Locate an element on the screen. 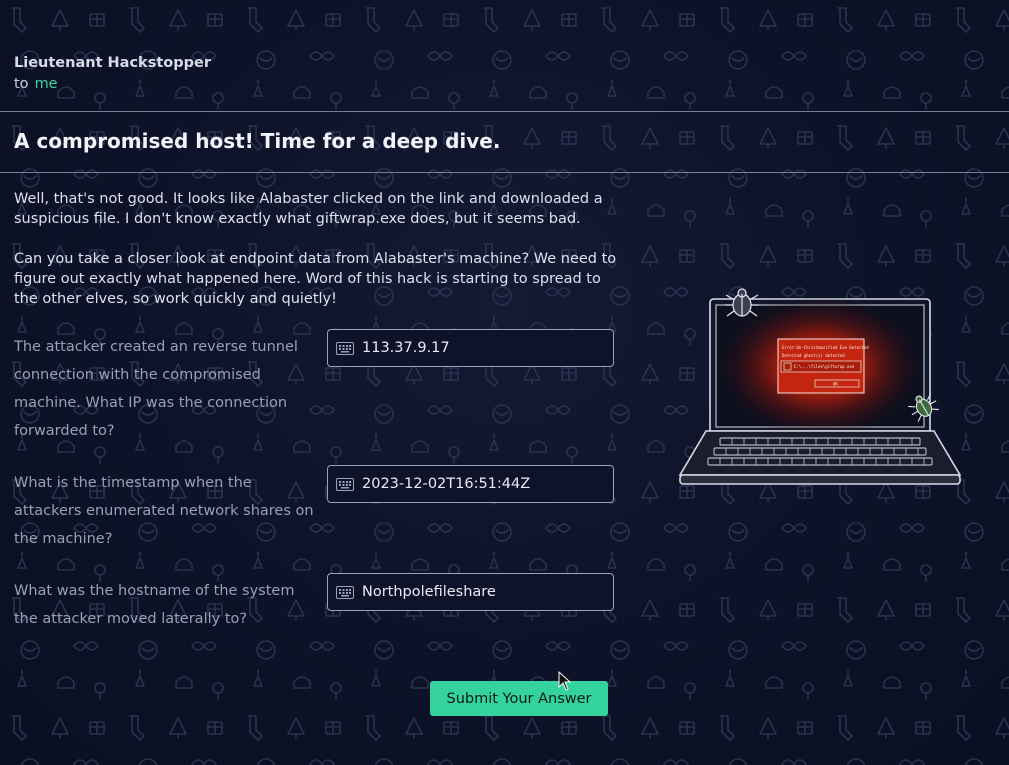  question-3-answer-field is located at coordinates (470, 592).